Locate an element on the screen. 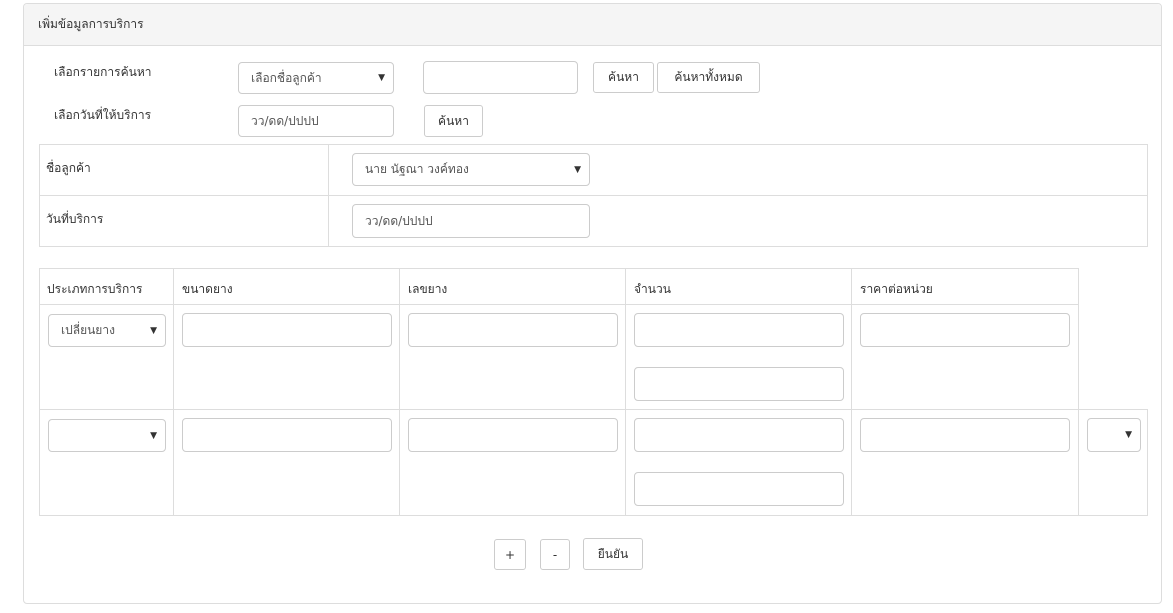 The width and height of the screenshot is (1173, 613). confirm-button: ยืนยัน is located at coordinates (613, 554).